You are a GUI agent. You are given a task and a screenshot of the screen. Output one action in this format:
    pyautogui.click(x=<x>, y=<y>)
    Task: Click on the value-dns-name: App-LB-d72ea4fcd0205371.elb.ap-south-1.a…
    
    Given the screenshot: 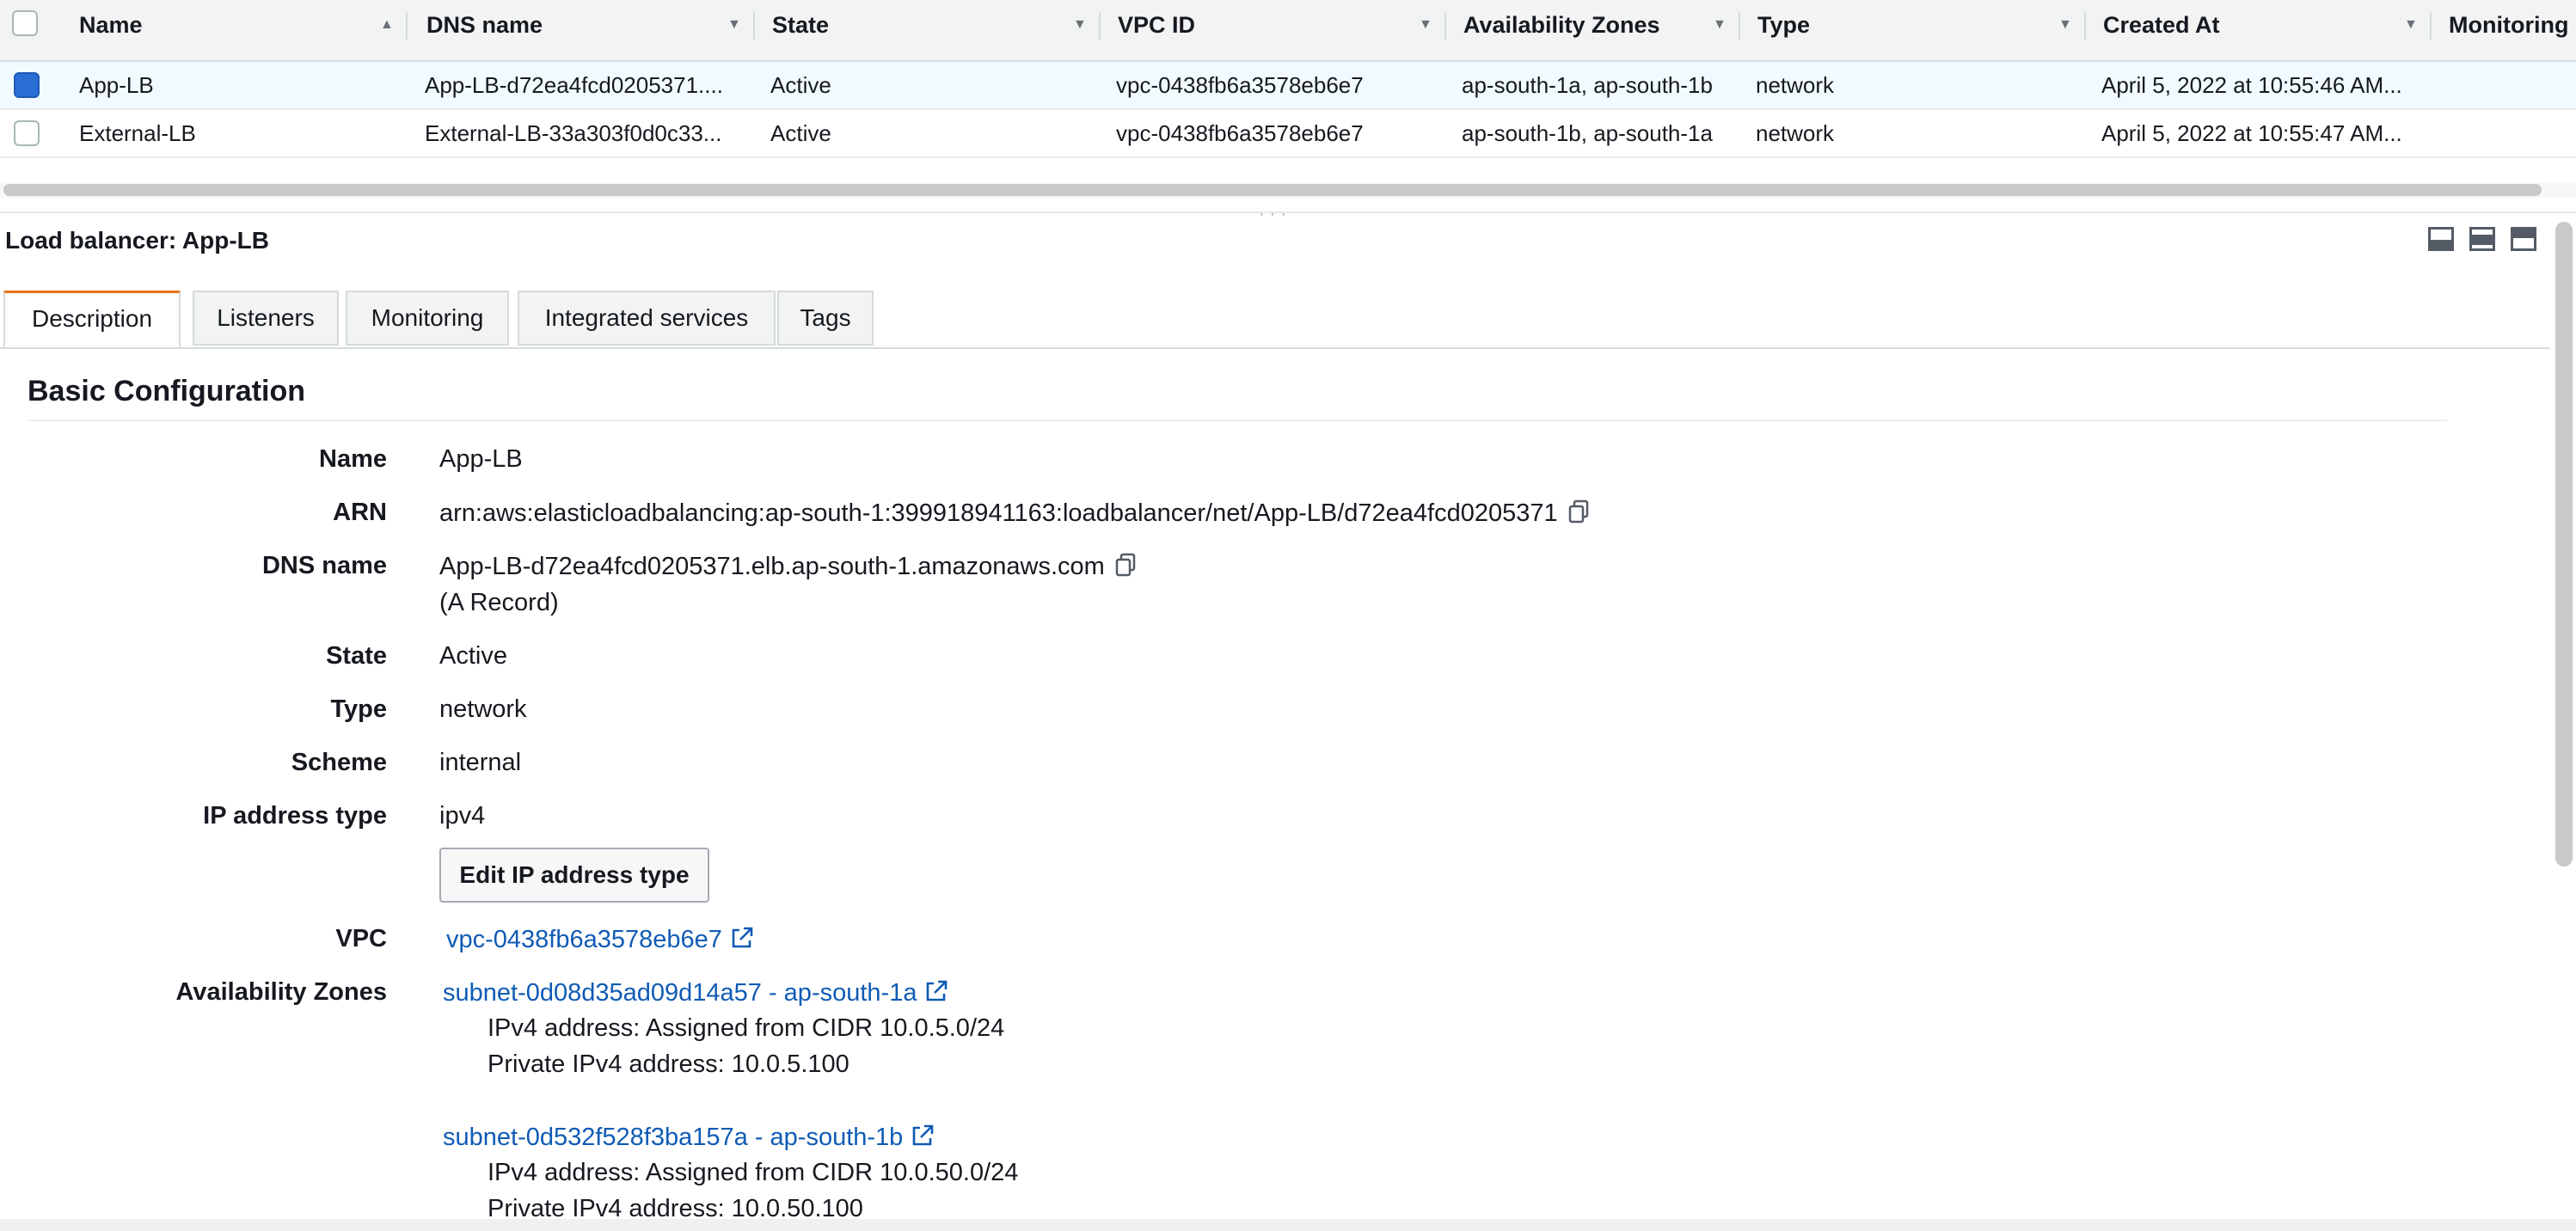 What is the action you would take?
    pyautogui.click(x=789, y=567)
    